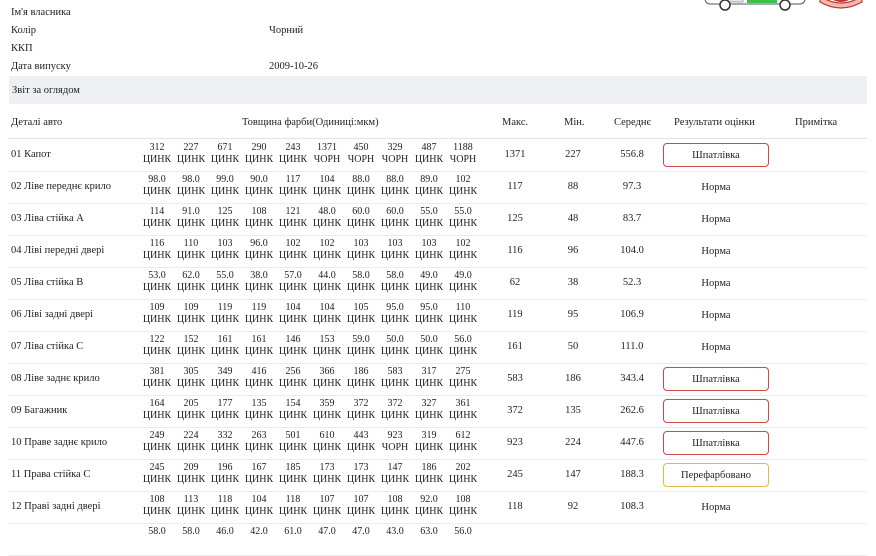 The width and height of the screenshot is (876, 556). Describe the element at coordinates (293, 531) in the screenshot. I see `measurement-value: 61.0` at that location.